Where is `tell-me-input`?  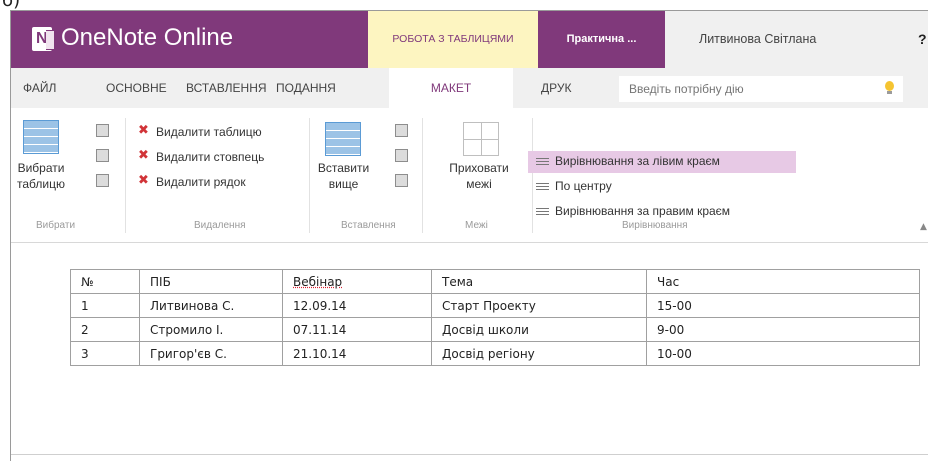
tell-me-input is located at coordinates (744, 89).